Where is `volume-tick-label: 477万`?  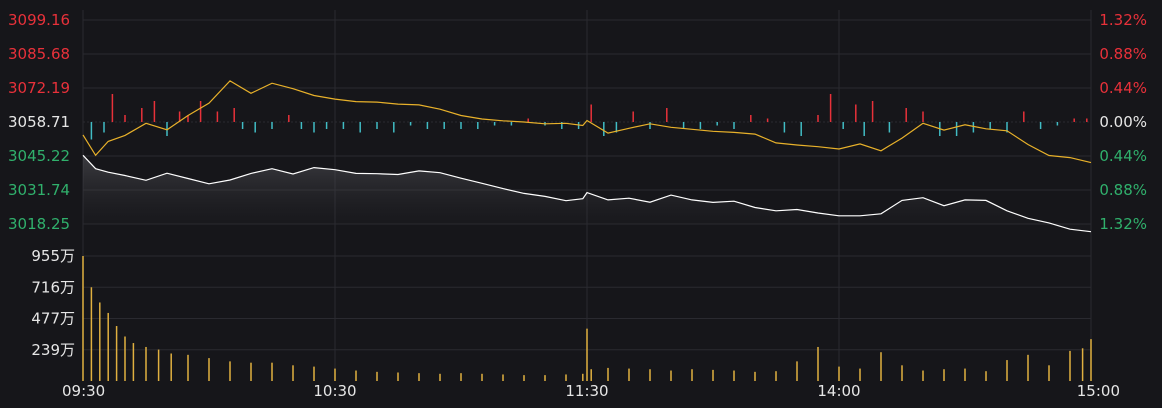 volume-tick-label: 477万 is located at coordinates (53, 319).